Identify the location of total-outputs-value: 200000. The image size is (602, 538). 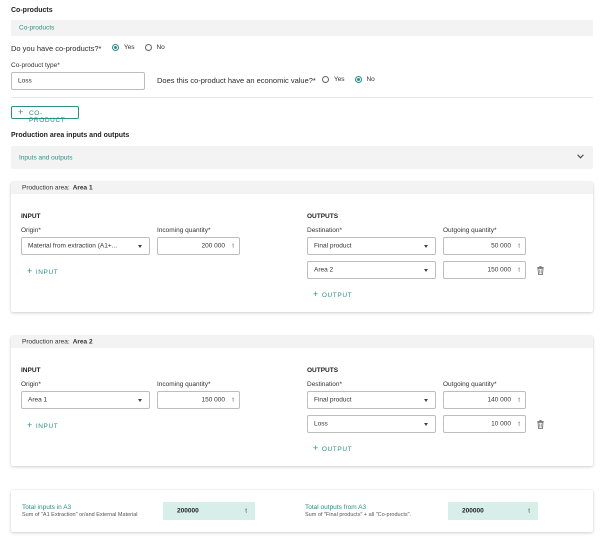
(473, 511).